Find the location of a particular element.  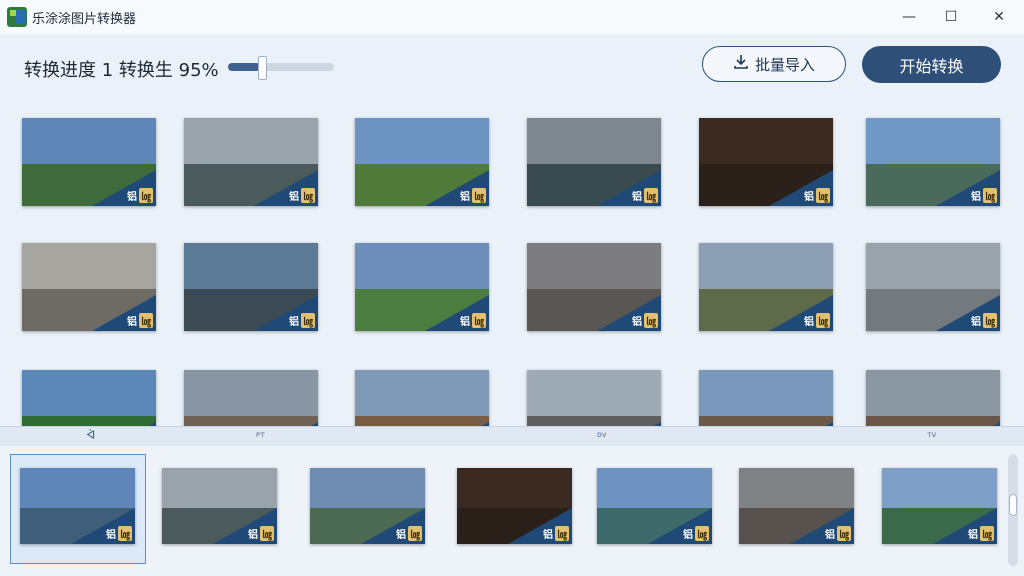

title-bar: 乐涂涂图片转换器 — ☐ ✕ is located at coordinates (512, 17).